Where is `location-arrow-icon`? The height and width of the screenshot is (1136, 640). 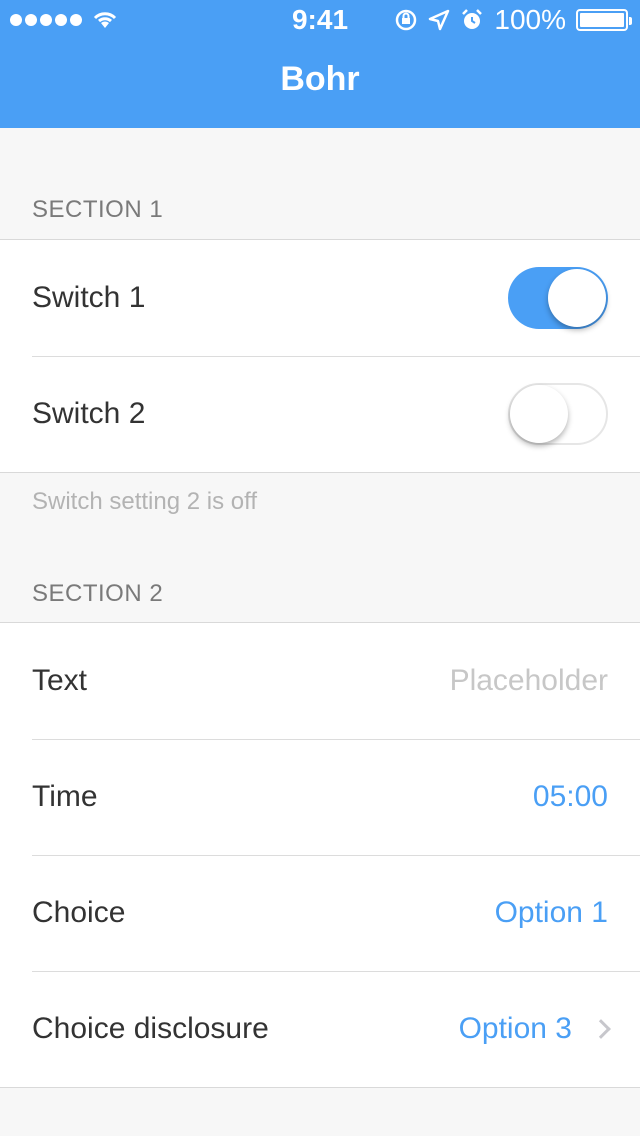 location-arrow-icon is located at coordinates (439, 20).